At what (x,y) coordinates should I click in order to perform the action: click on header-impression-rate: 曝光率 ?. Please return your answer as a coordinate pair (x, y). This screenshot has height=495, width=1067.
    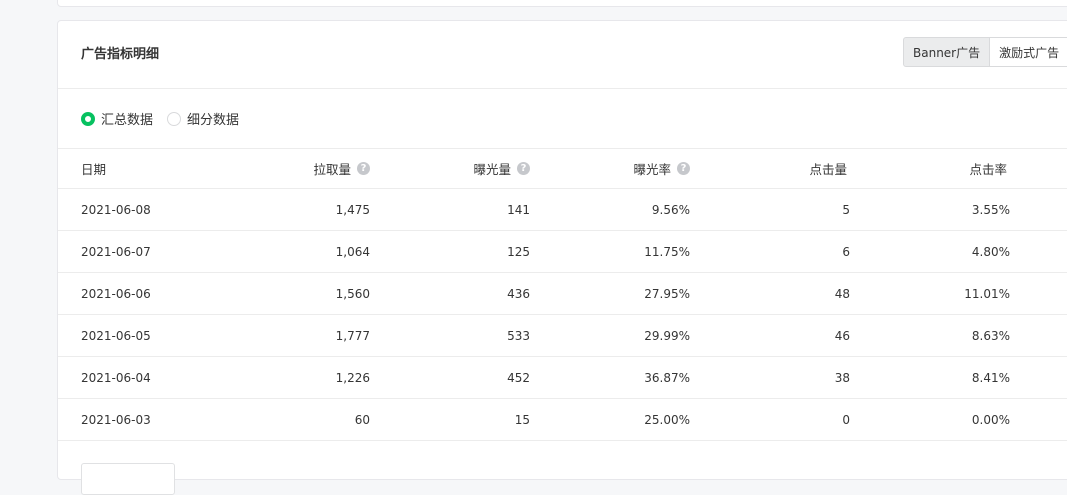
    Looking at the image, I should click on (661, 168).